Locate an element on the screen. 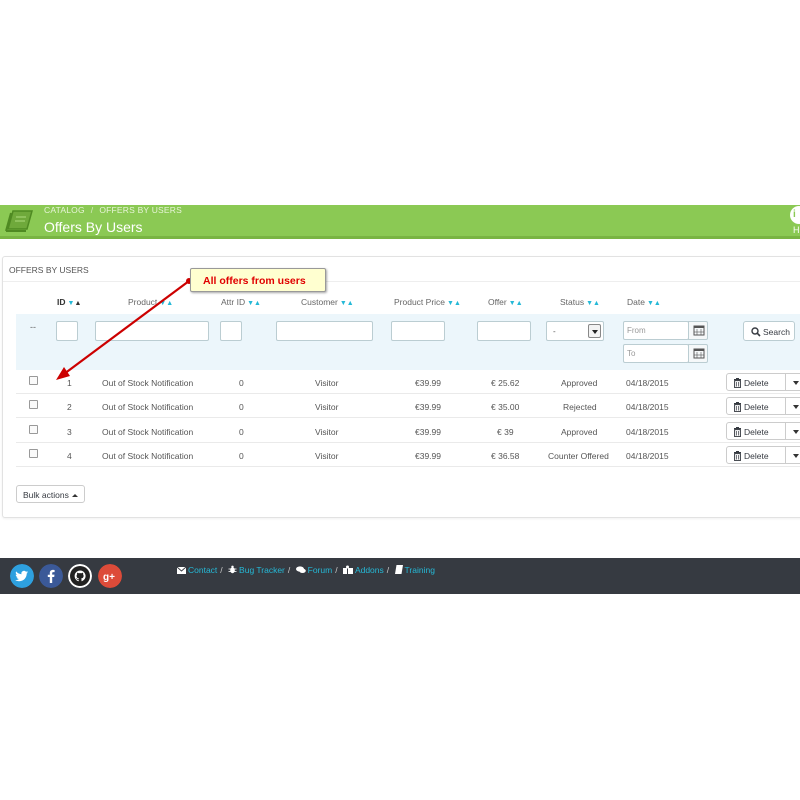 The width and height of the screenshot is (800, 800). annotation-callout: All offers from users is located at coordinates (258, 280).